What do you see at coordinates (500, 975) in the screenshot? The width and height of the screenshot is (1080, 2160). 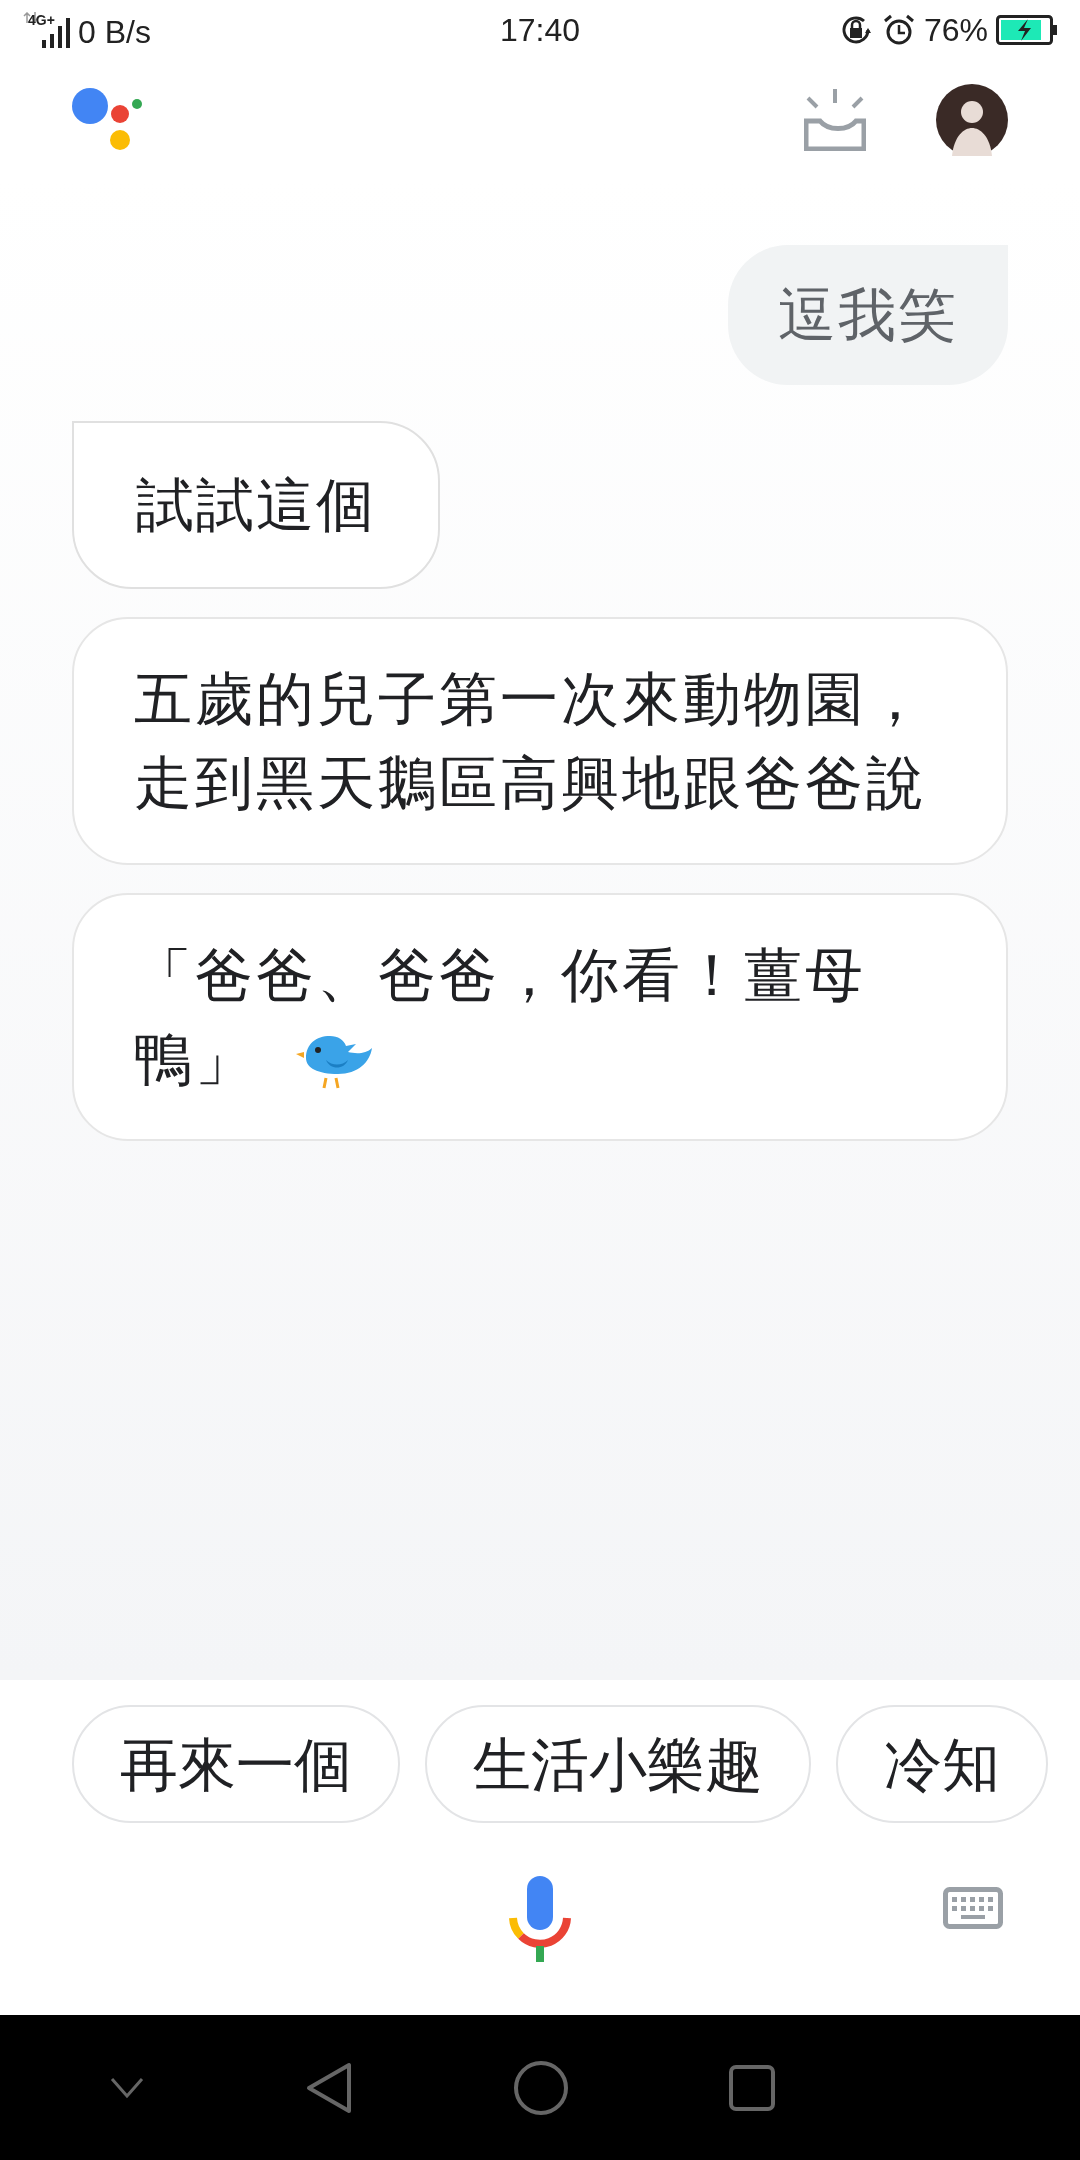 I see `joke-text: 「爸爸、爸爸，你看！薑母` at bounding box center [500, 975].